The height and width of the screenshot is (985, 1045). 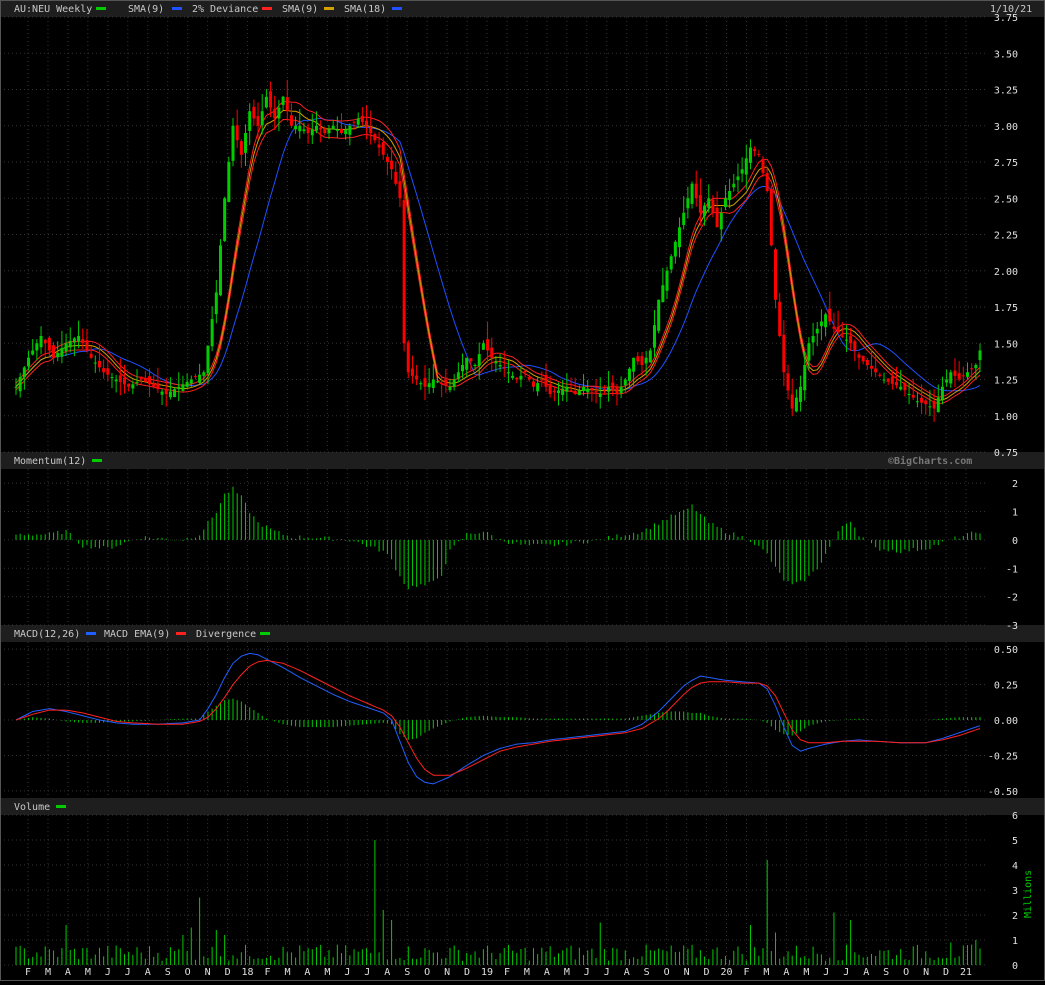 I want to click on macd-ema-swatch, so click(x=181, y=633).